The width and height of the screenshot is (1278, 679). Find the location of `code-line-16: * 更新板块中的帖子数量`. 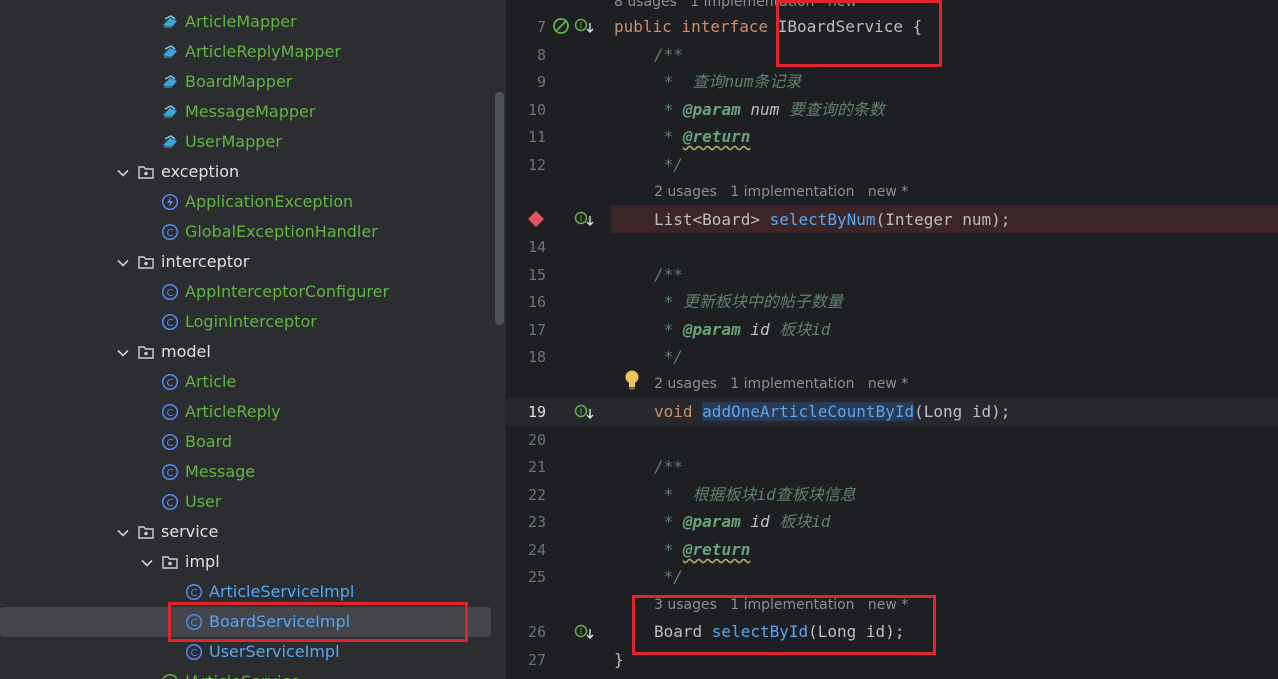

code-line-16: * 更新板块中的帖子数量 is located at coordinates (748, 302).